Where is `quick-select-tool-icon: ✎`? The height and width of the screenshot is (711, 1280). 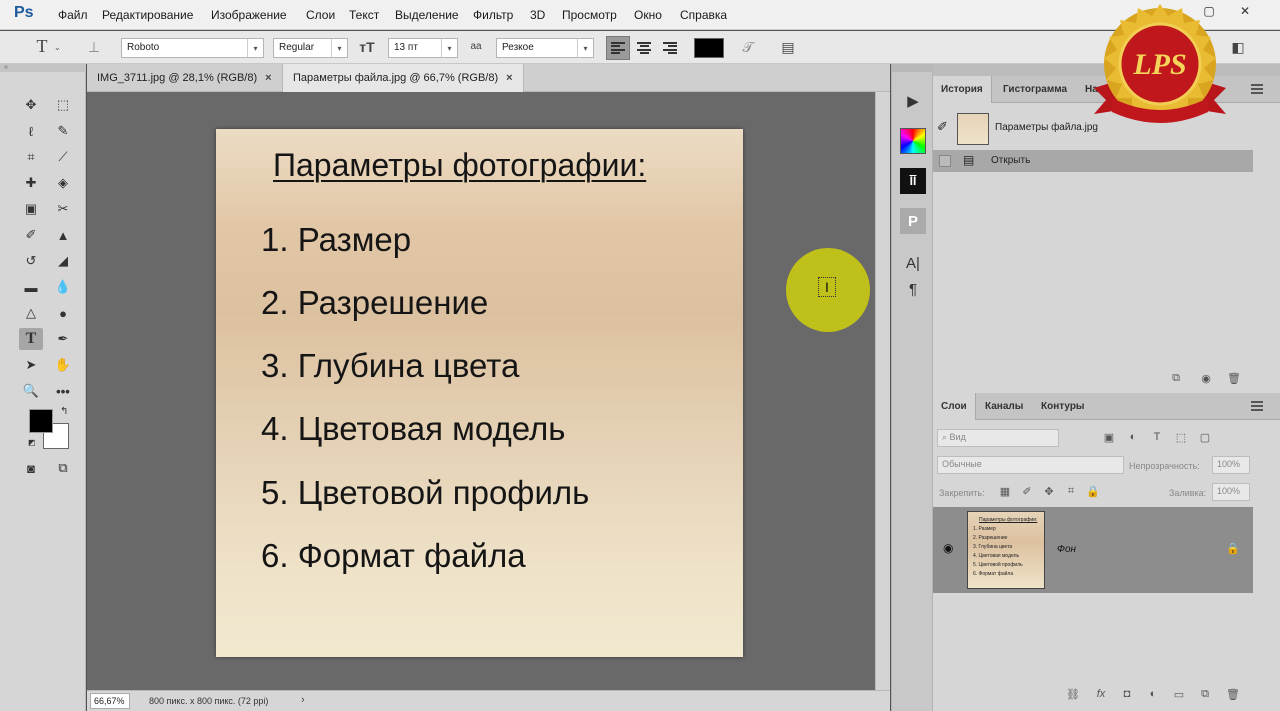 quick-select-tool-icon: ✎ is located at coordinates (63, 131).